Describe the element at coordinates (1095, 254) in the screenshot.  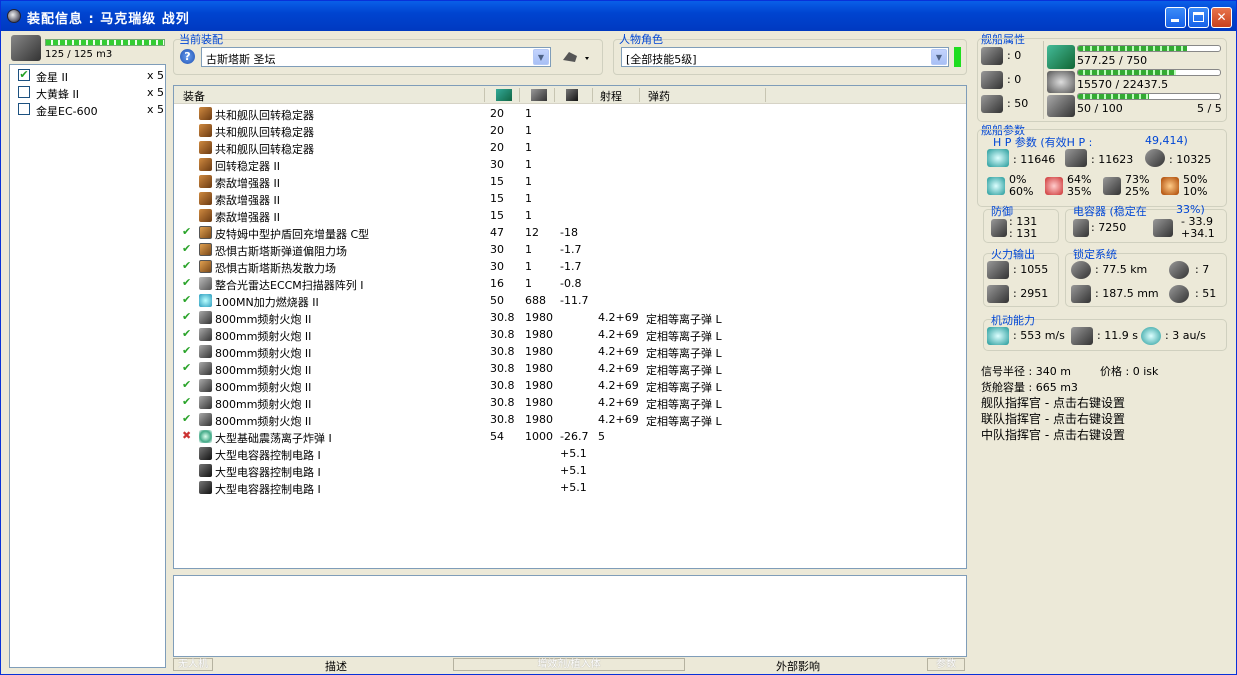
I see `targeting-title: 锁定系统` at that location.